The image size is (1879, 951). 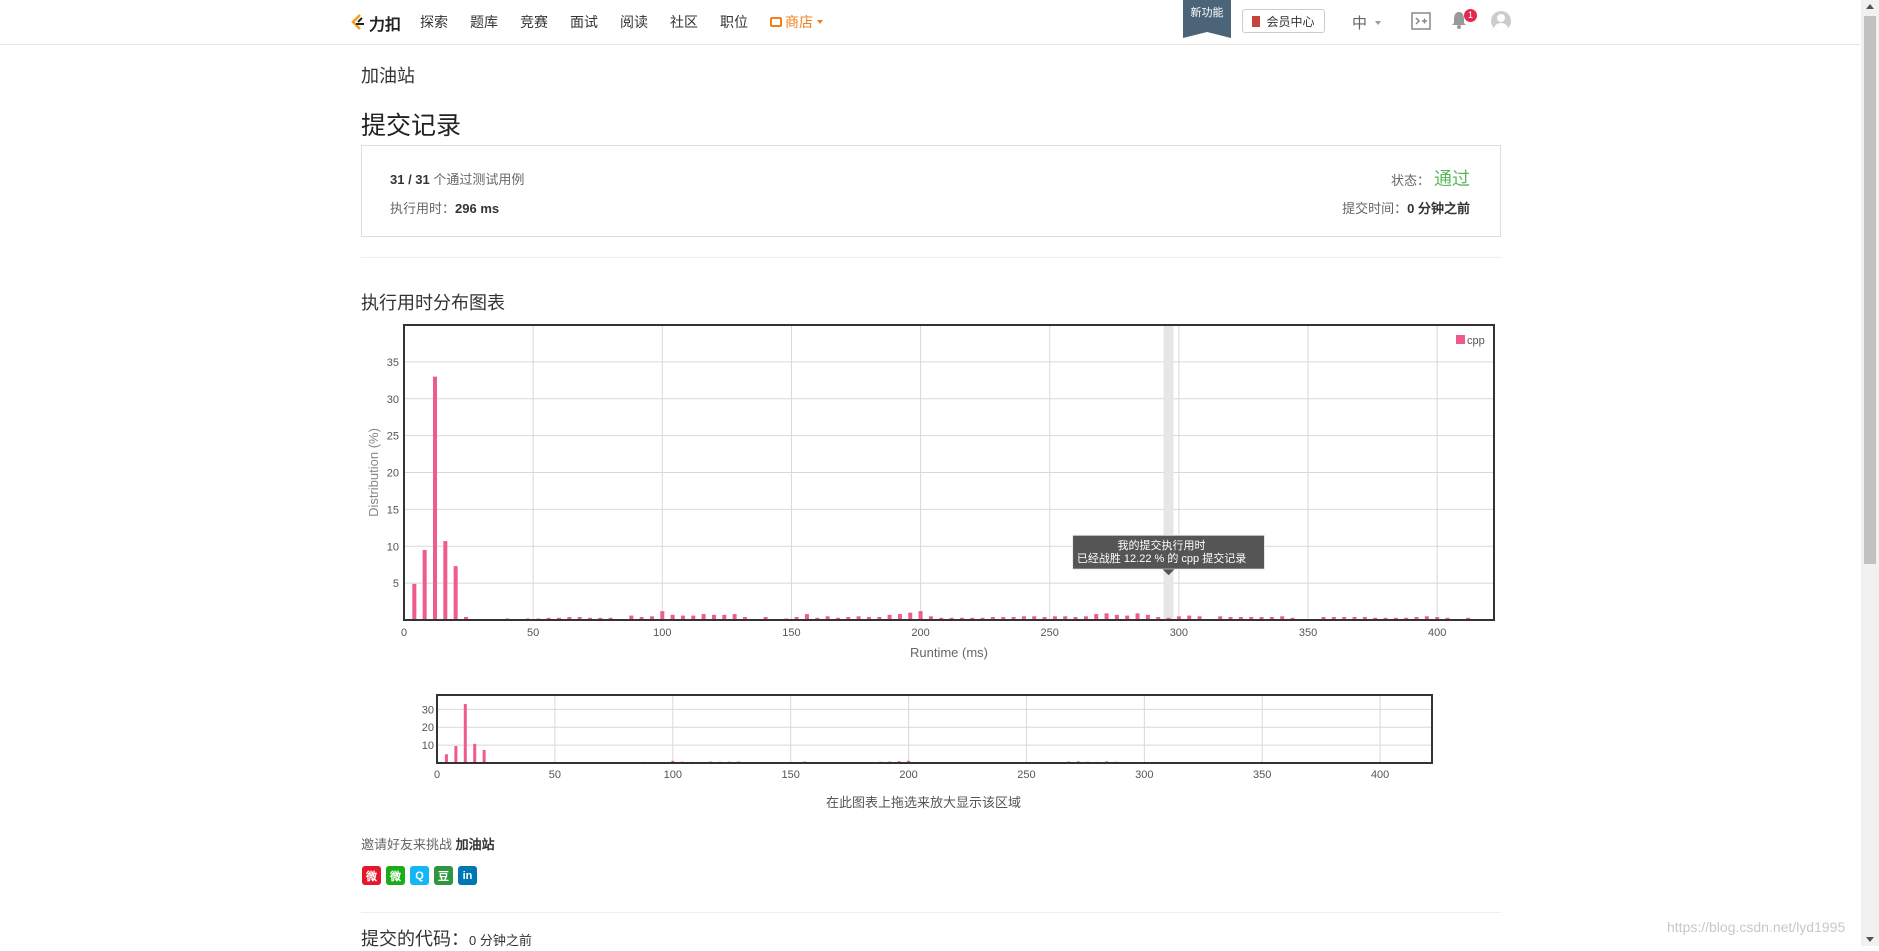 What do you see at coordinates (634, 22) in the screenshot?
I see `nav-item-reading: 阅读` at bounding box center [634, 22].